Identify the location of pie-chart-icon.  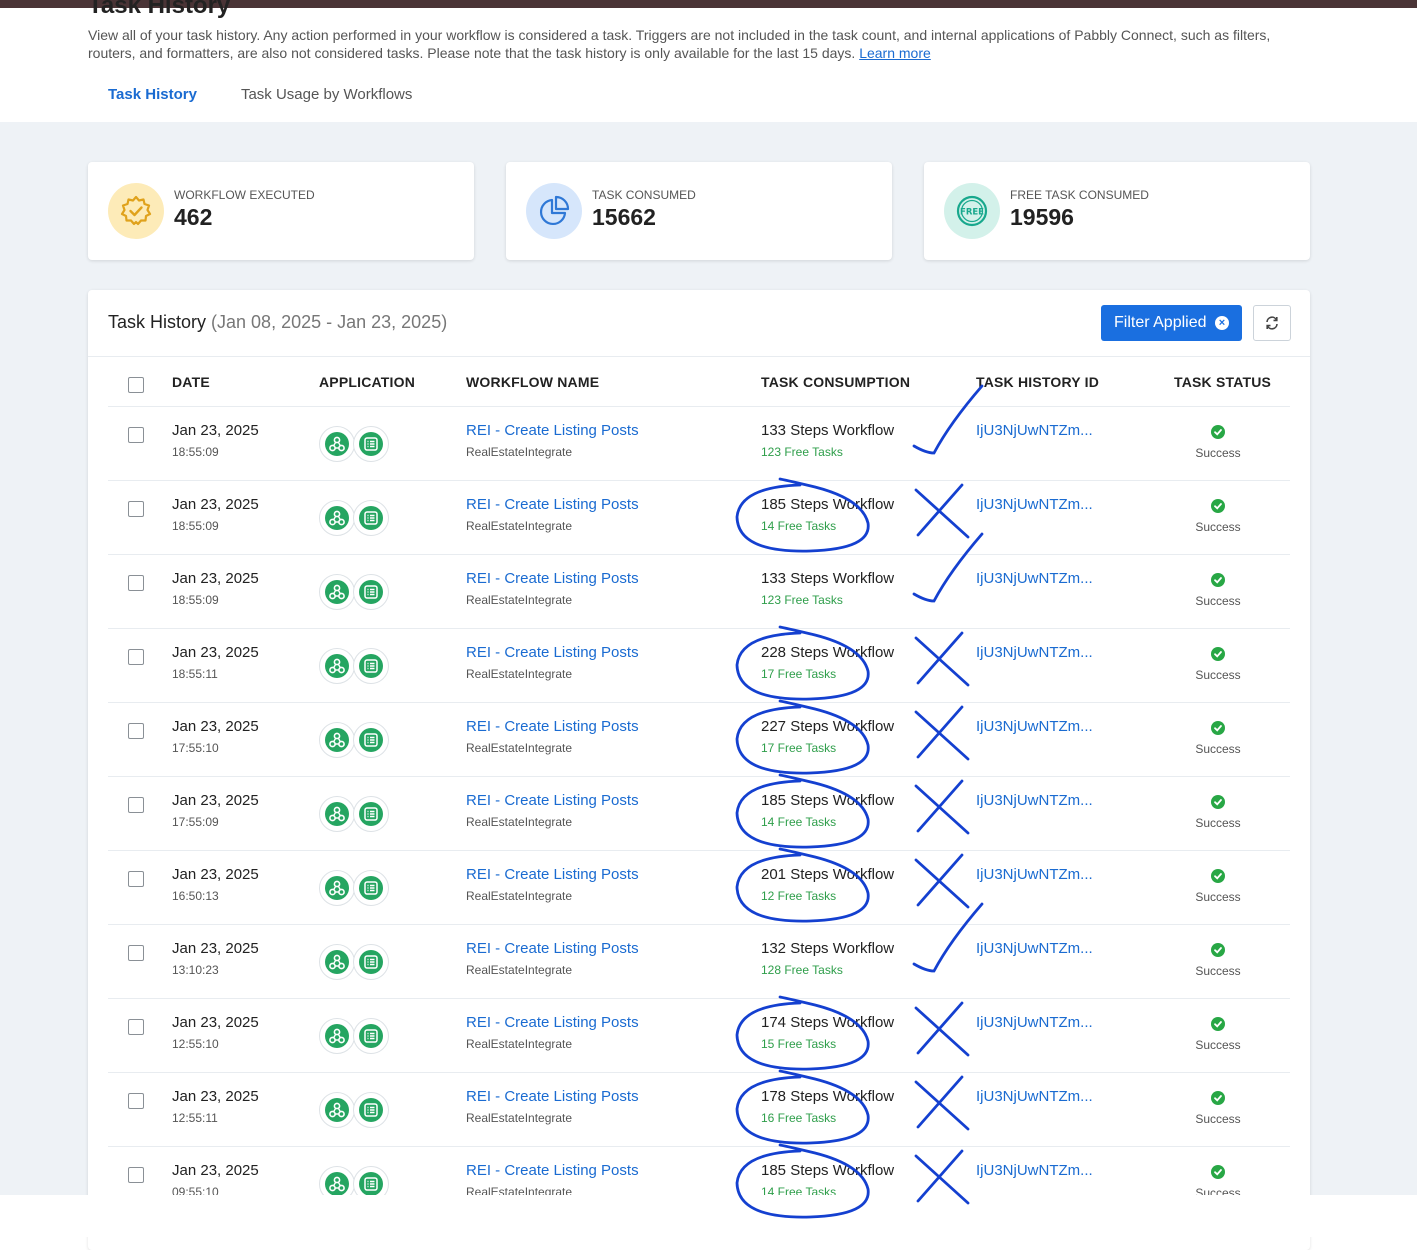
(554, 211).